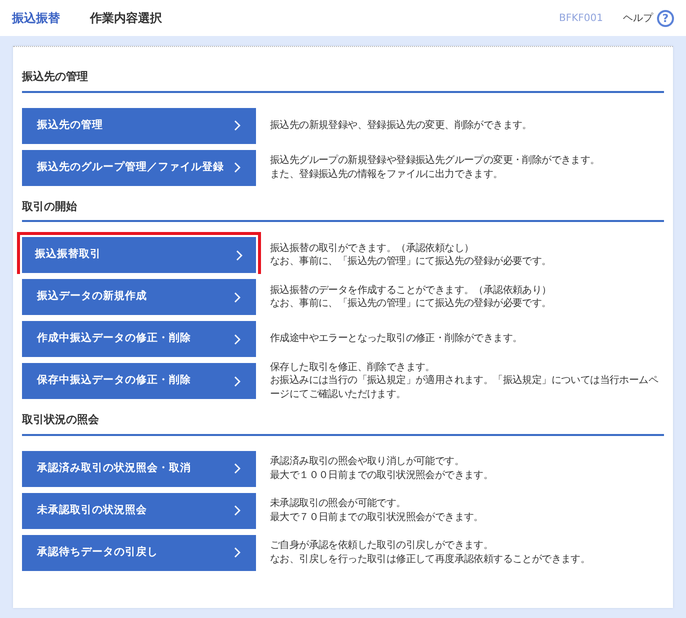 This screenshot has width=686, height=618. Describe the element at coordinates (411, 290) in the screenshot. I see `description-text: 振込振替のデータを作成することができます。（承認依頼あり）` at that location.